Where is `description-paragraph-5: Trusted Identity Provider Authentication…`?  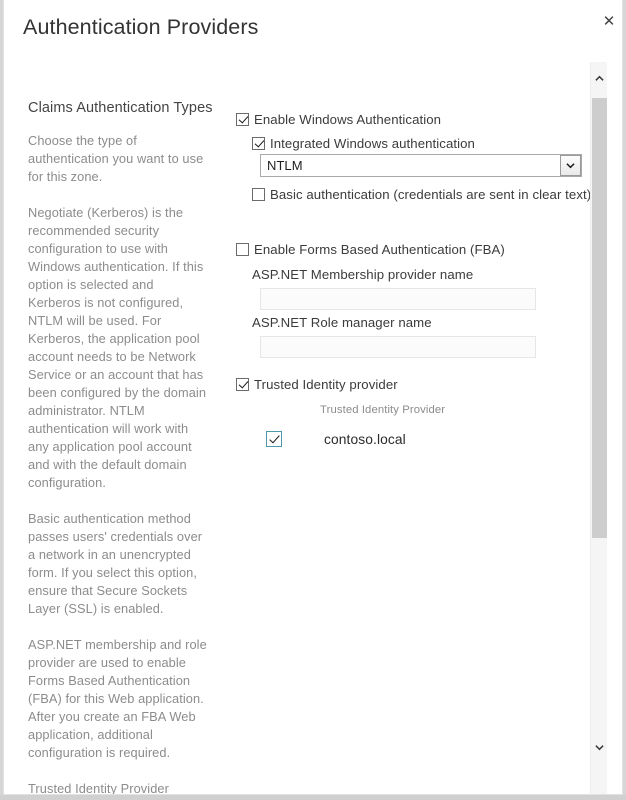 description-paragraph-5: Trusted Identity Provider Authentication… is located at coordinates (98, 787).